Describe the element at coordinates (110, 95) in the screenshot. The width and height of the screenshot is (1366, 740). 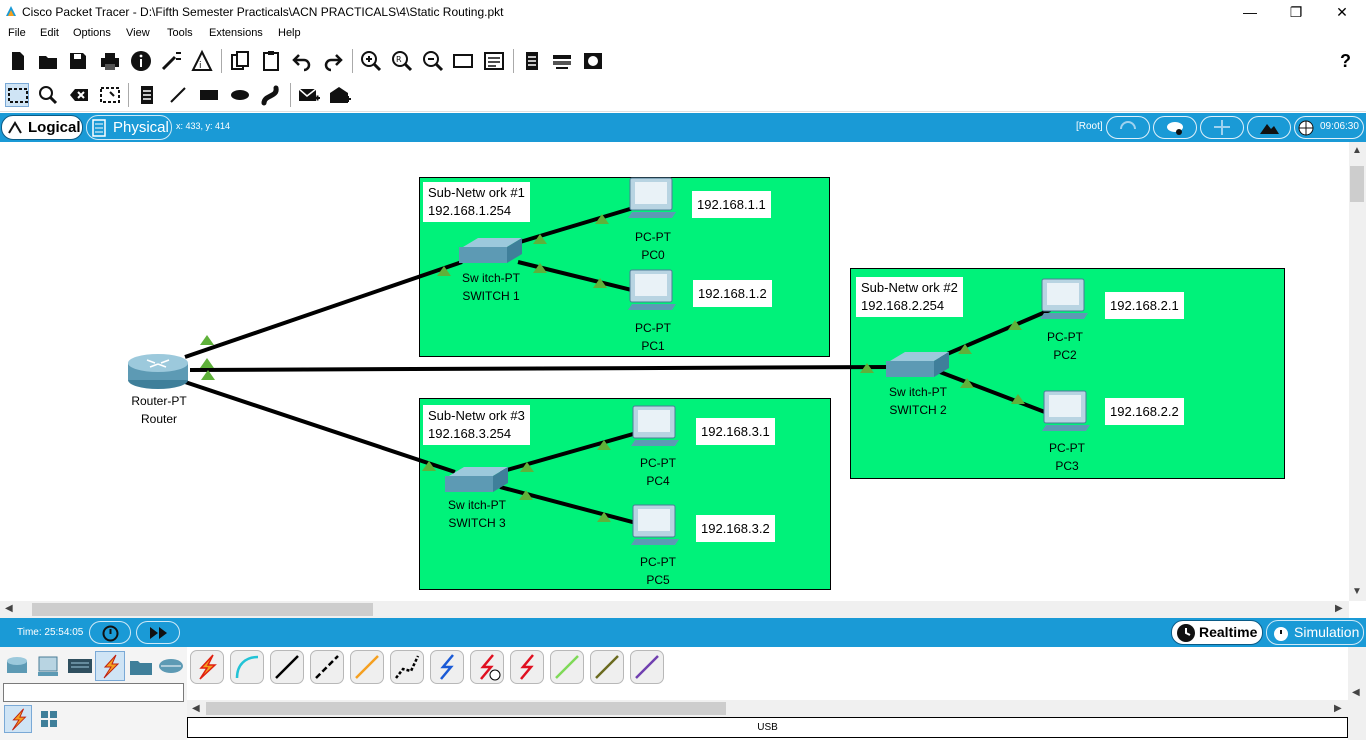
I see `resize-icon` at that location.